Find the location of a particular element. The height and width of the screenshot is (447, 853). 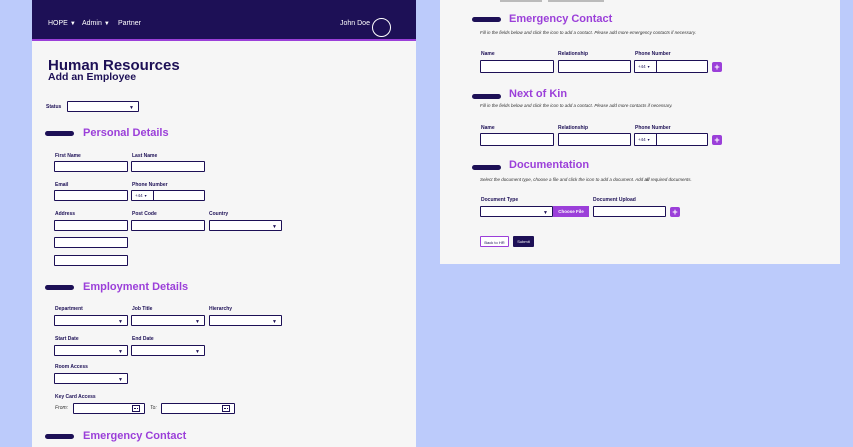

choose-file-button: Choose File is located at coordinates (571, 211).